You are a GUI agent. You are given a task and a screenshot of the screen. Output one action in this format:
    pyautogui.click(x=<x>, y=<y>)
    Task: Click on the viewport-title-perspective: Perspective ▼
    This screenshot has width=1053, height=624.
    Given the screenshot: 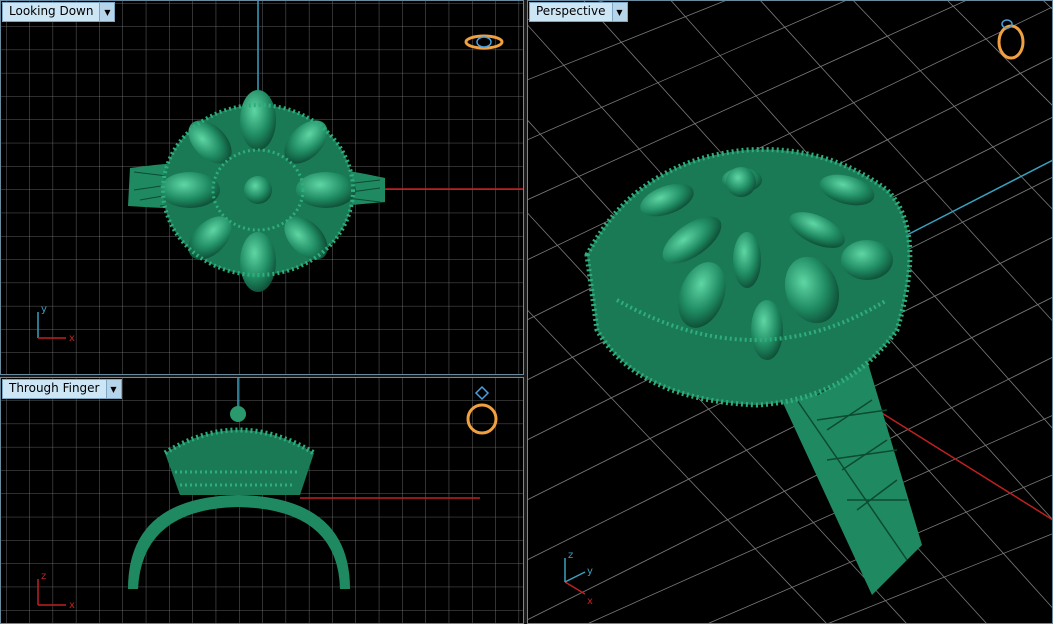 What is the action you would take?
    pyautogui.click(x=578, y=12)
    